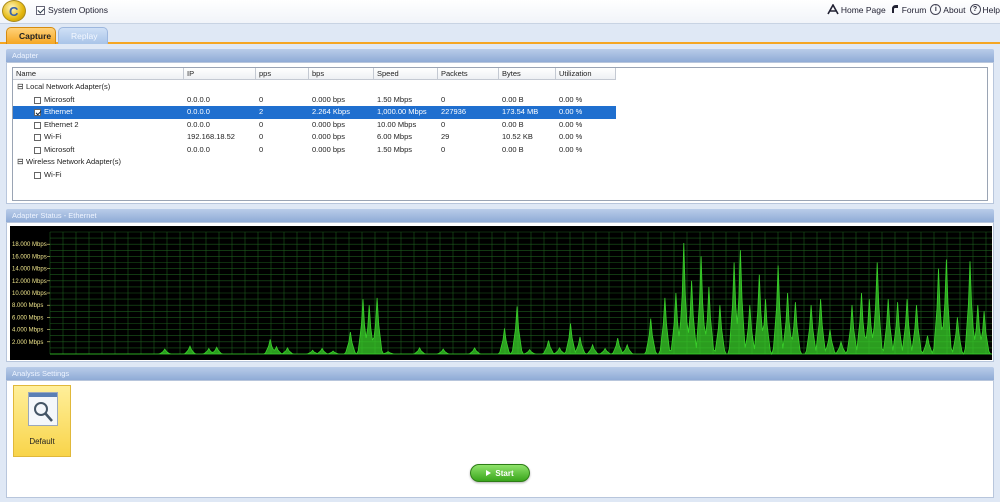 Image resolution: width=1000 pixels, height=502 pixels. Describe the element at coordinates (397, 124) in the screenshot. I see `adapter-cell-speed: 10.00 Mbps` at that location.